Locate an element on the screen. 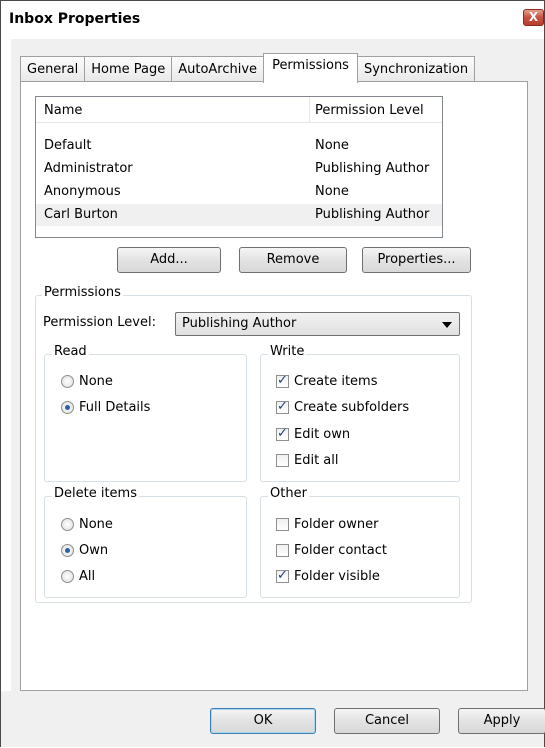 This screenshot has height=748, width=545. column-header-name: Name is located at coordinates (63, 110).